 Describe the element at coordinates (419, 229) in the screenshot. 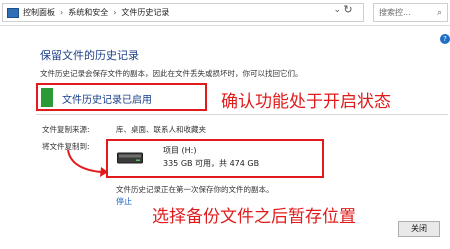

I see `close-button: 关闭` at that location.